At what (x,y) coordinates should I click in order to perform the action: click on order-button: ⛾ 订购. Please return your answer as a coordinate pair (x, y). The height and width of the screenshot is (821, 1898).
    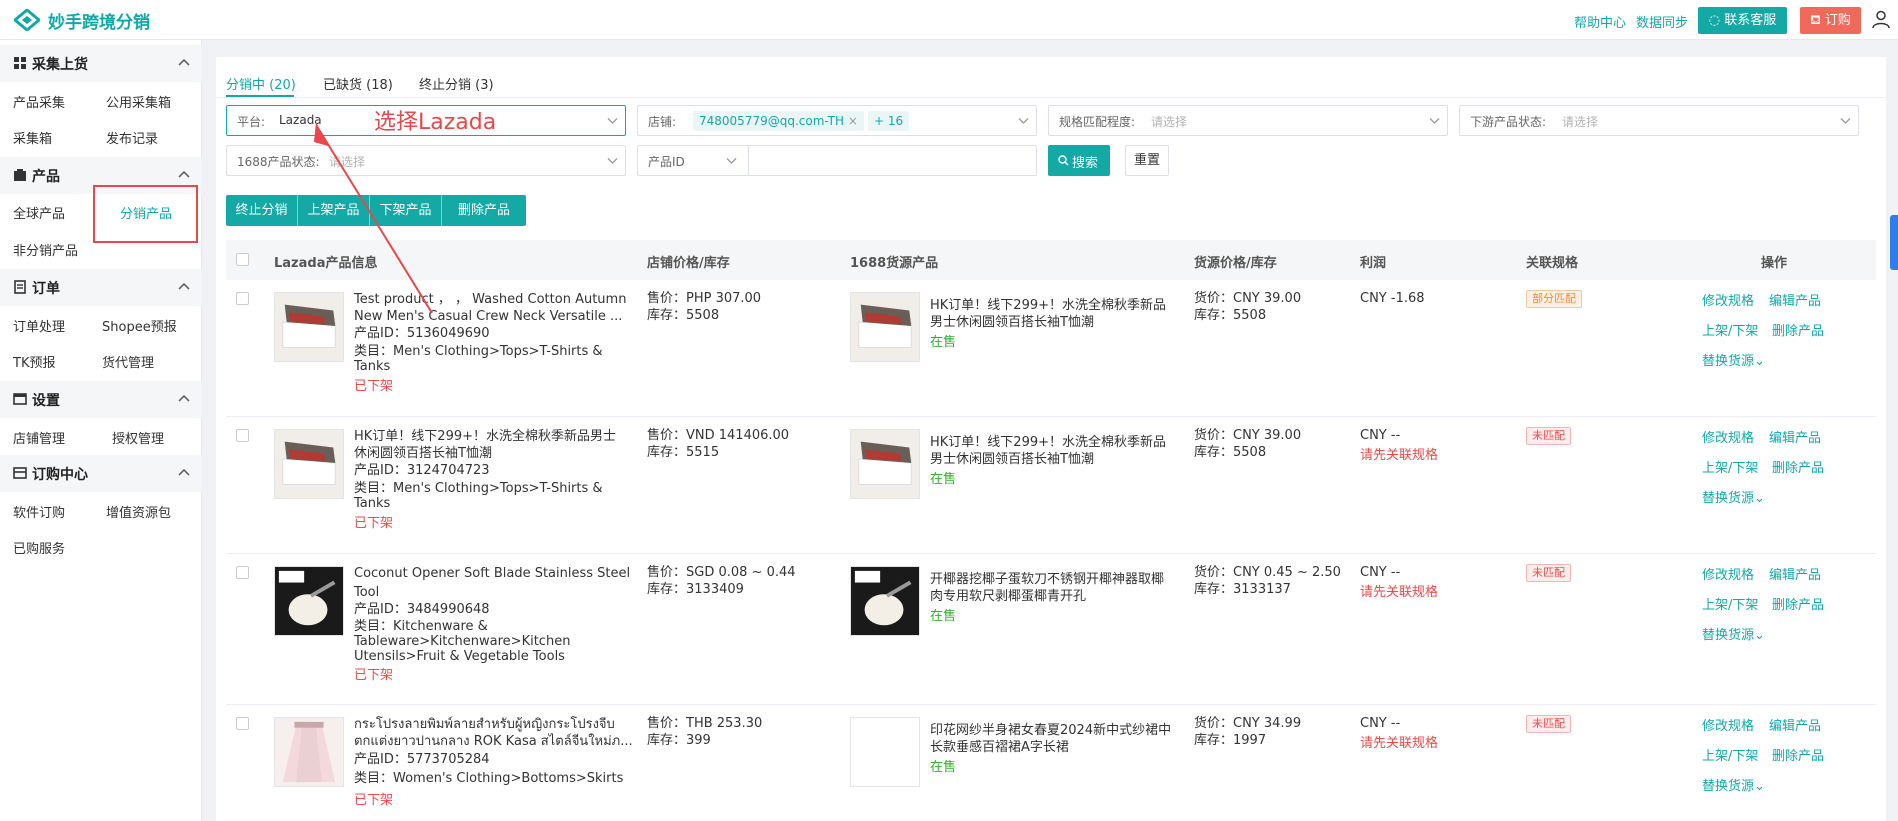
    Looking at the image, I should click on (1830, 20).